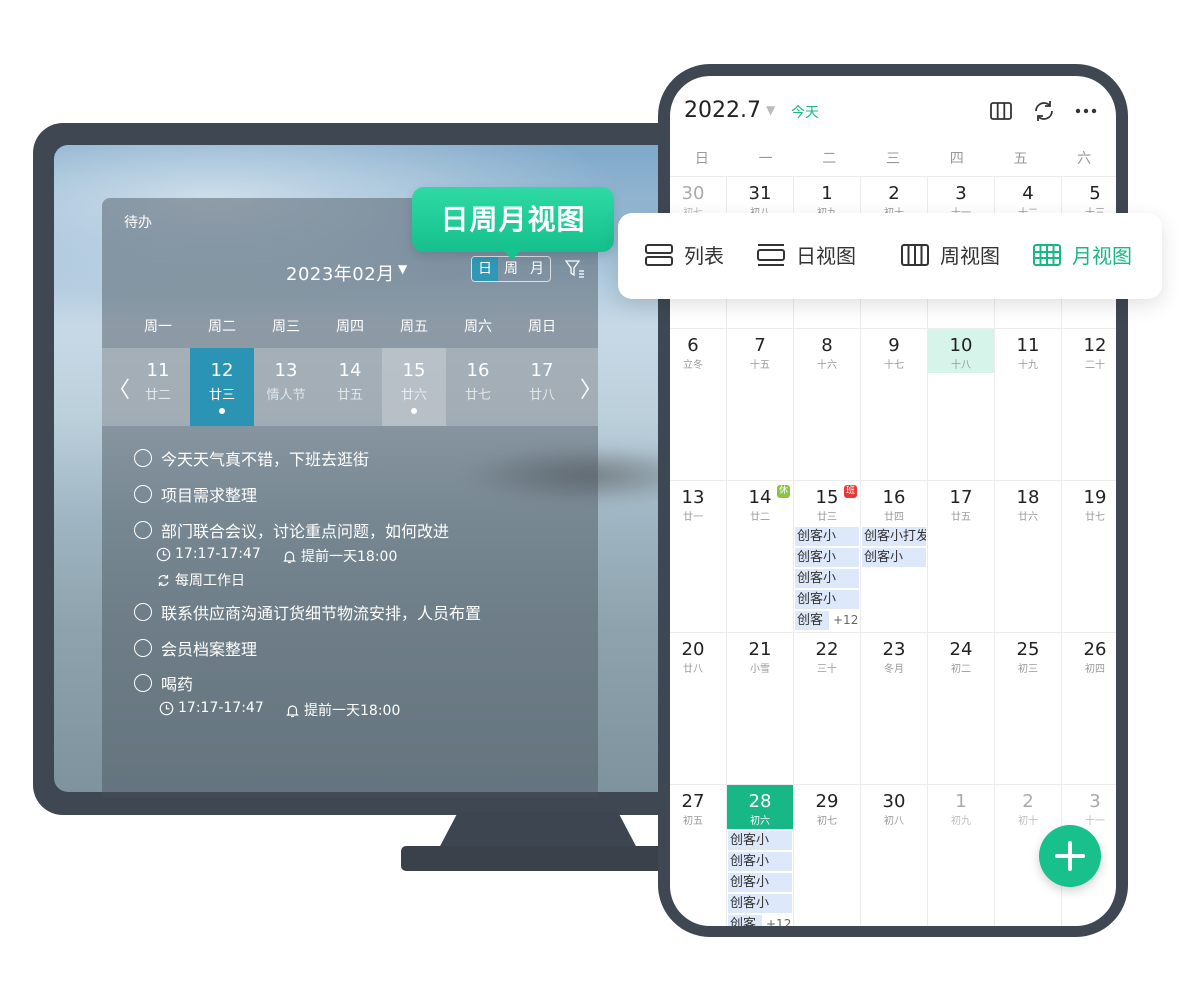  Describe the element at coordinates (1082, 254) in the screenshot. I see `menu-item-month: 月视图` at that location.